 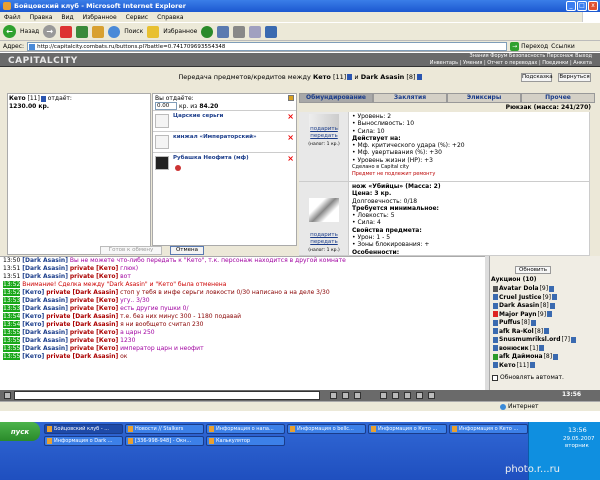 What do you see at coordinates (164, 429) in the screenshot?
I see `taskbar-button: Новости // Stalkers` at bounding box center [164, 429].